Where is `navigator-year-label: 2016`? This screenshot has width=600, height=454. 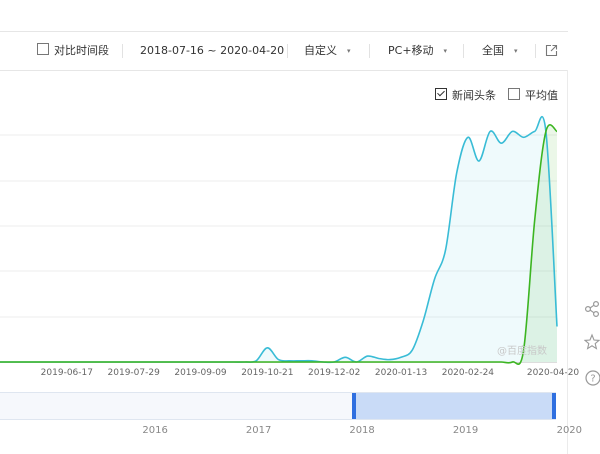
navigator-year-label: 2016 is located at coordinates (155, 430).